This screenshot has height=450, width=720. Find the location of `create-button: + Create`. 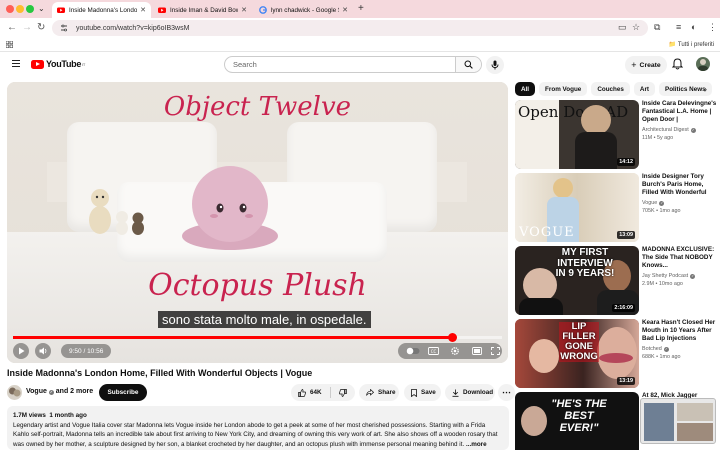

create-button: + Create is located at coordinates (646, 65).